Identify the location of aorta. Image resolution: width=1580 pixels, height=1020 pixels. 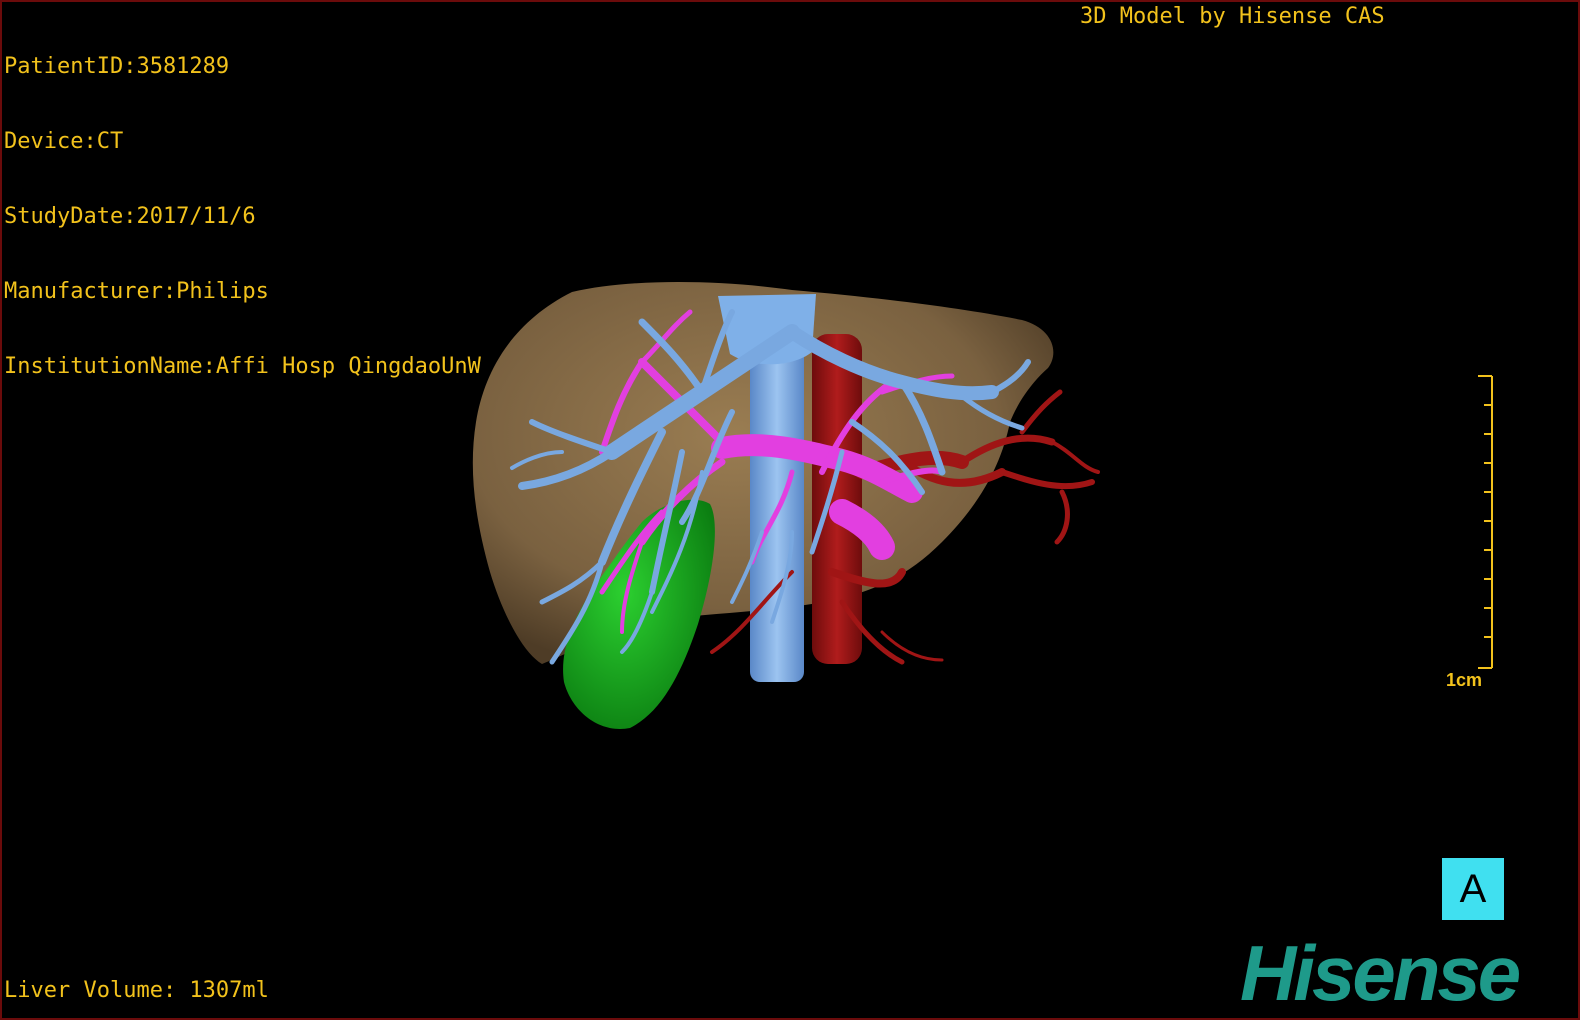
(837, 499).